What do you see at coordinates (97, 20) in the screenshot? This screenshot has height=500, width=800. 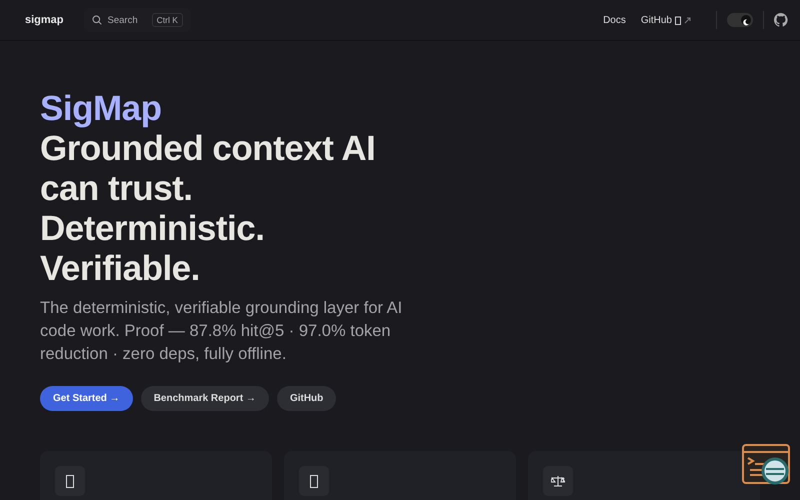 I see `search-icon` at bounding box center [97, 20].